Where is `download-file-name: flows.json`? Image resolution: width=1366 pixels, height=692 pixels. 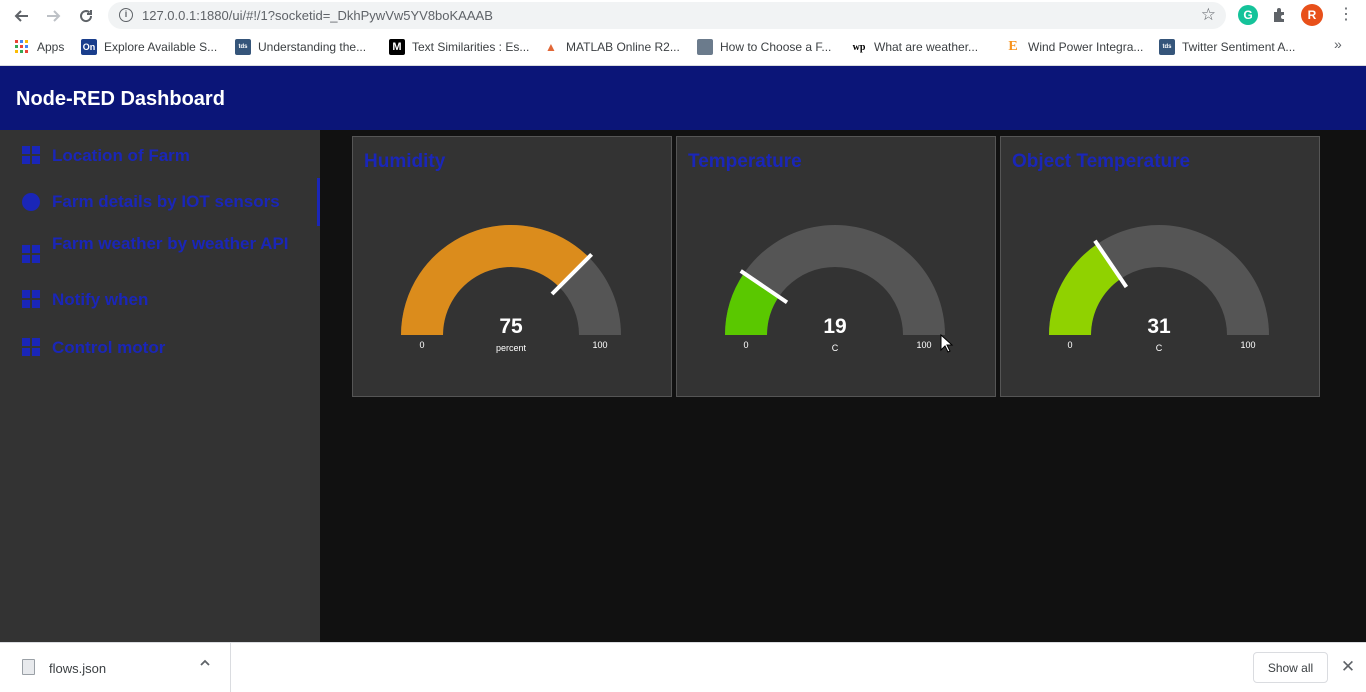 download-file-name: flows.json is located at coordinates (78, 668).